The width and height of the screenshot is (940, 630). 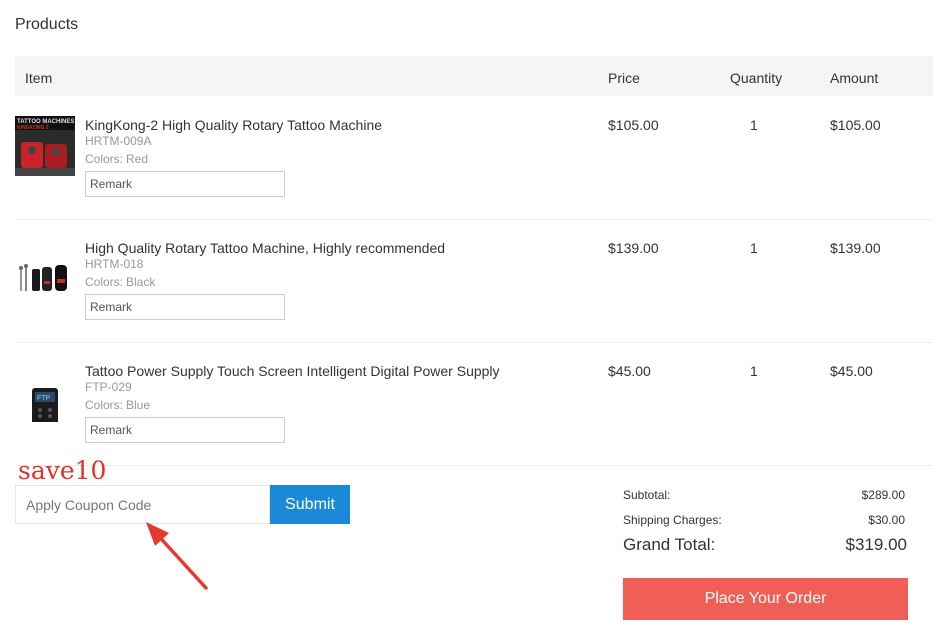 I want to click on table-header: Item Price Quantity Amount, so click(x=474, y=76).